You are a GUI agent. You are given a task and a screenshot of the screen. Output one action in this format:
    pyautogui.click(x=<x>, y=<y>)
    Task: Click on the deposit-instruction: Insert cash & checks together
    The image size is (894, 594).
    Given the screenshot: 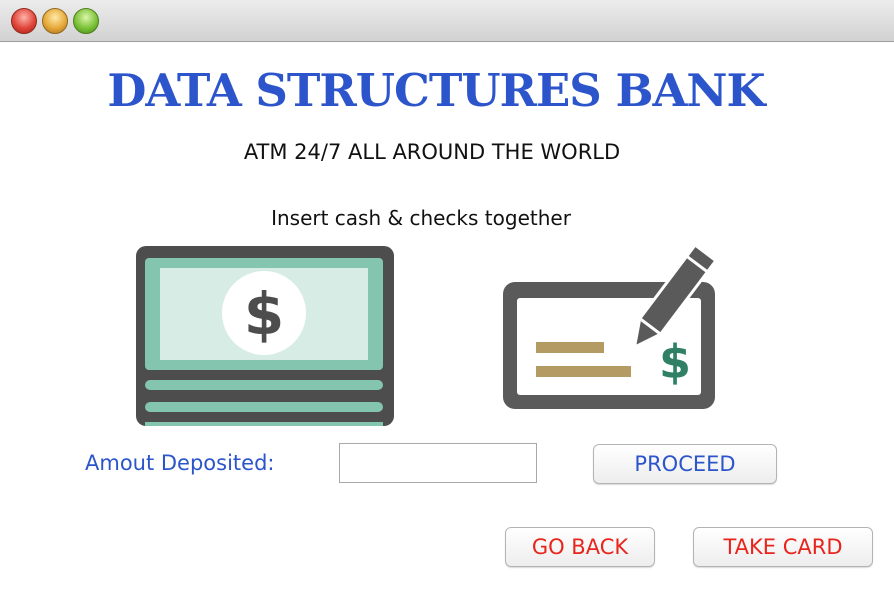 What is the action you would take?
    pyautogui.click(x=421, y=218)
    